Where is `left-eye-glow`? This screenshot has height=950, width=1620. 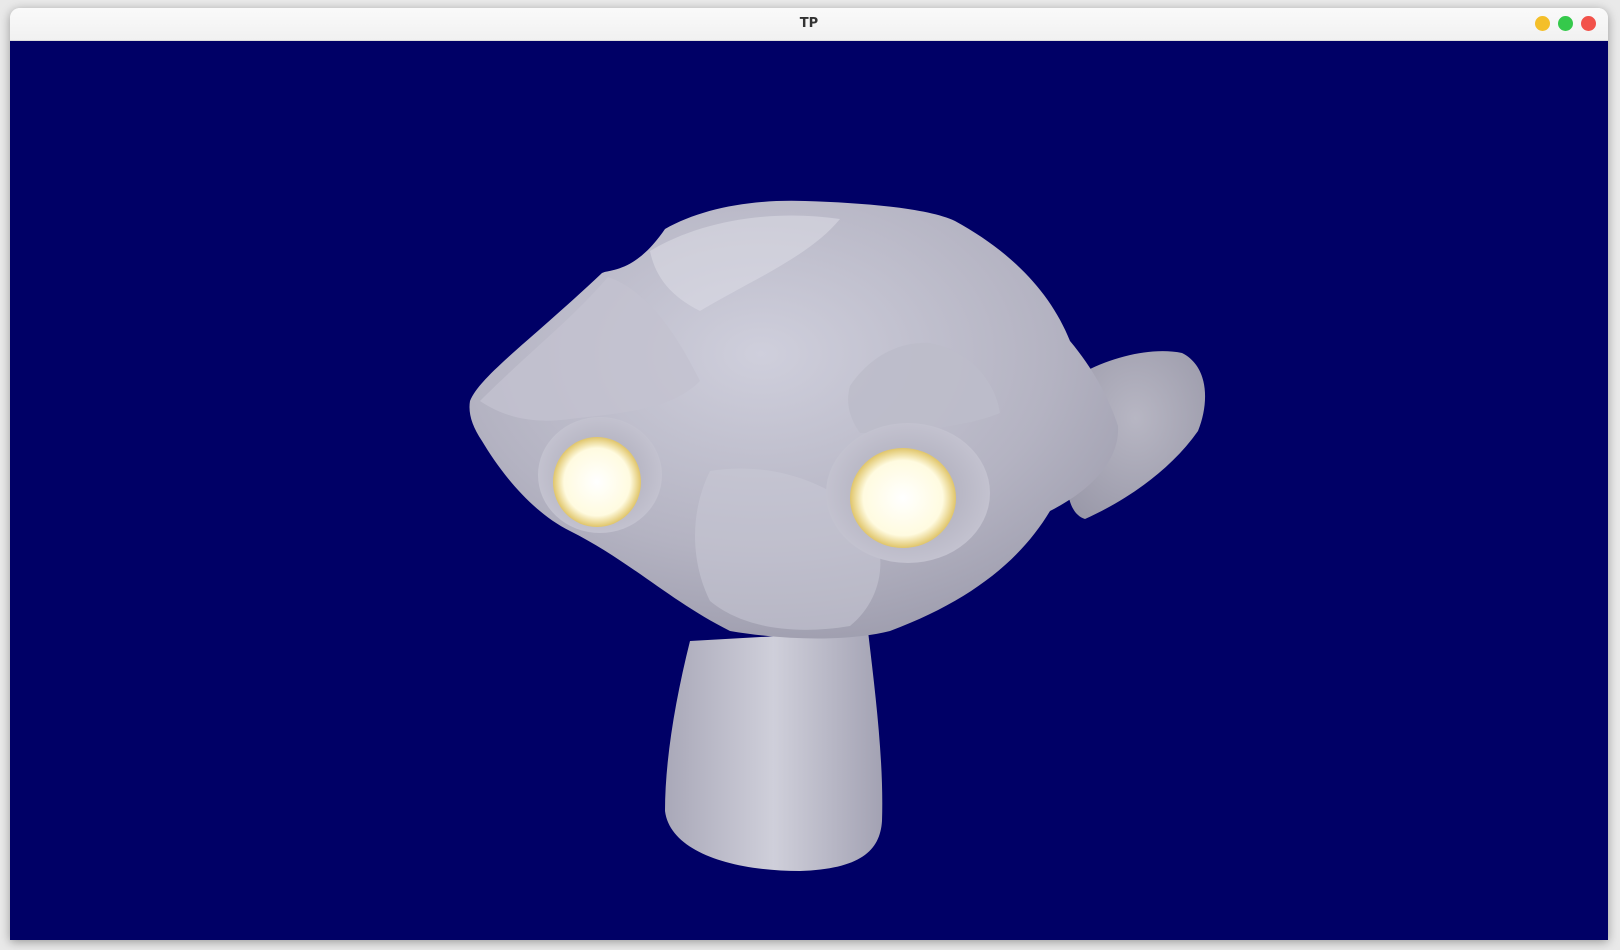
left-eye-glow is located at coordinates (597, 482).